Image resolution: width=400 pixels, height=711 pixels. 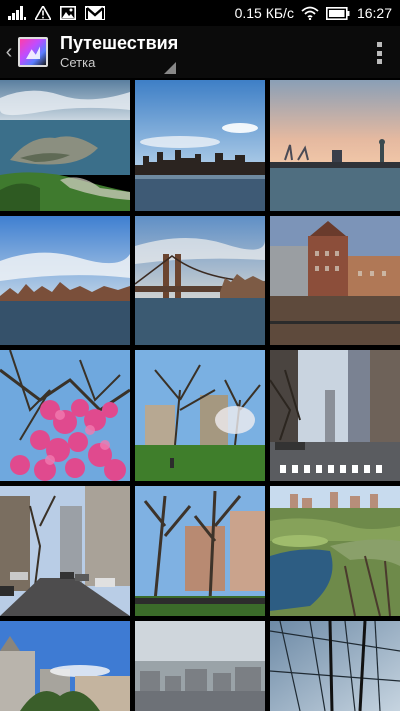 I want to click on photo-thumbnail-park-trees, so click(x=200, y=415).